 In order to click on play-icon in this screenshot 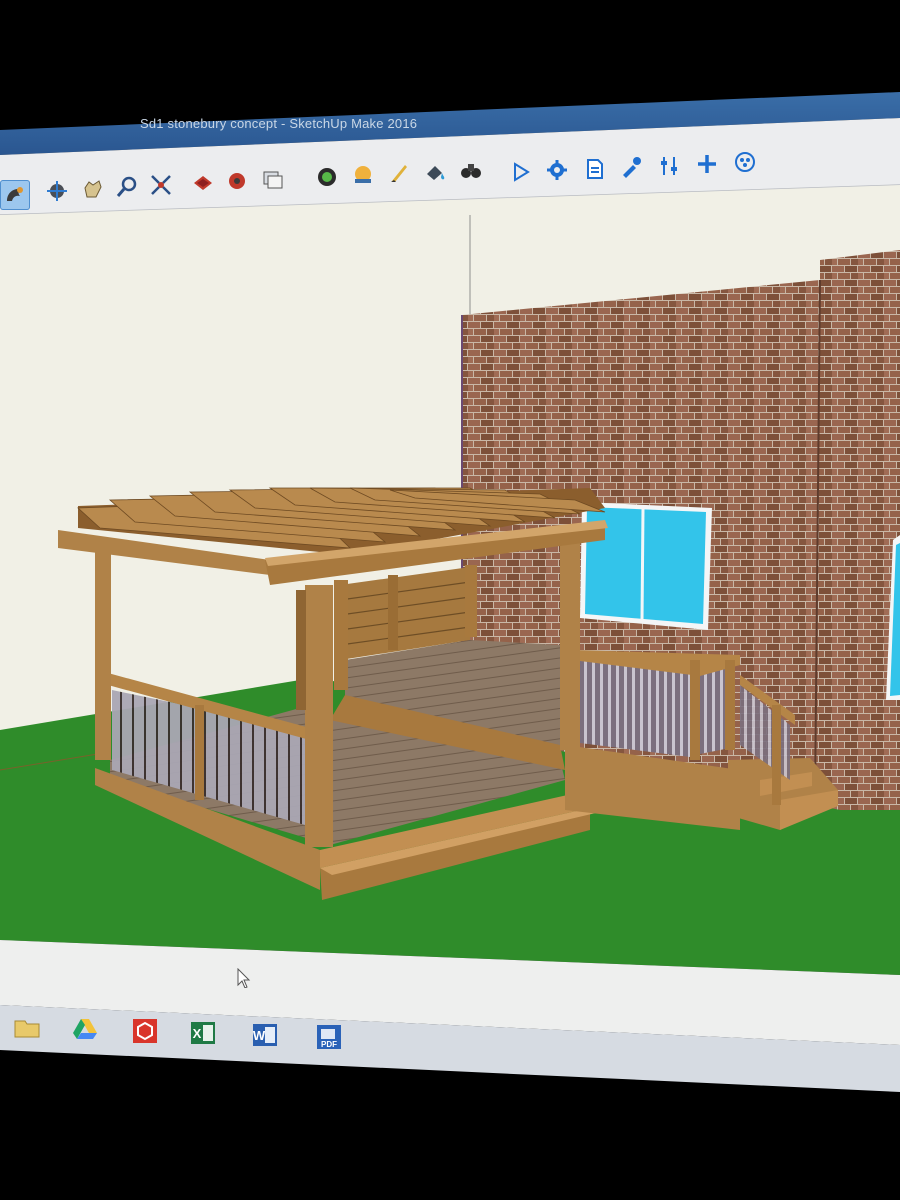, I will do `click(521, 172)`.